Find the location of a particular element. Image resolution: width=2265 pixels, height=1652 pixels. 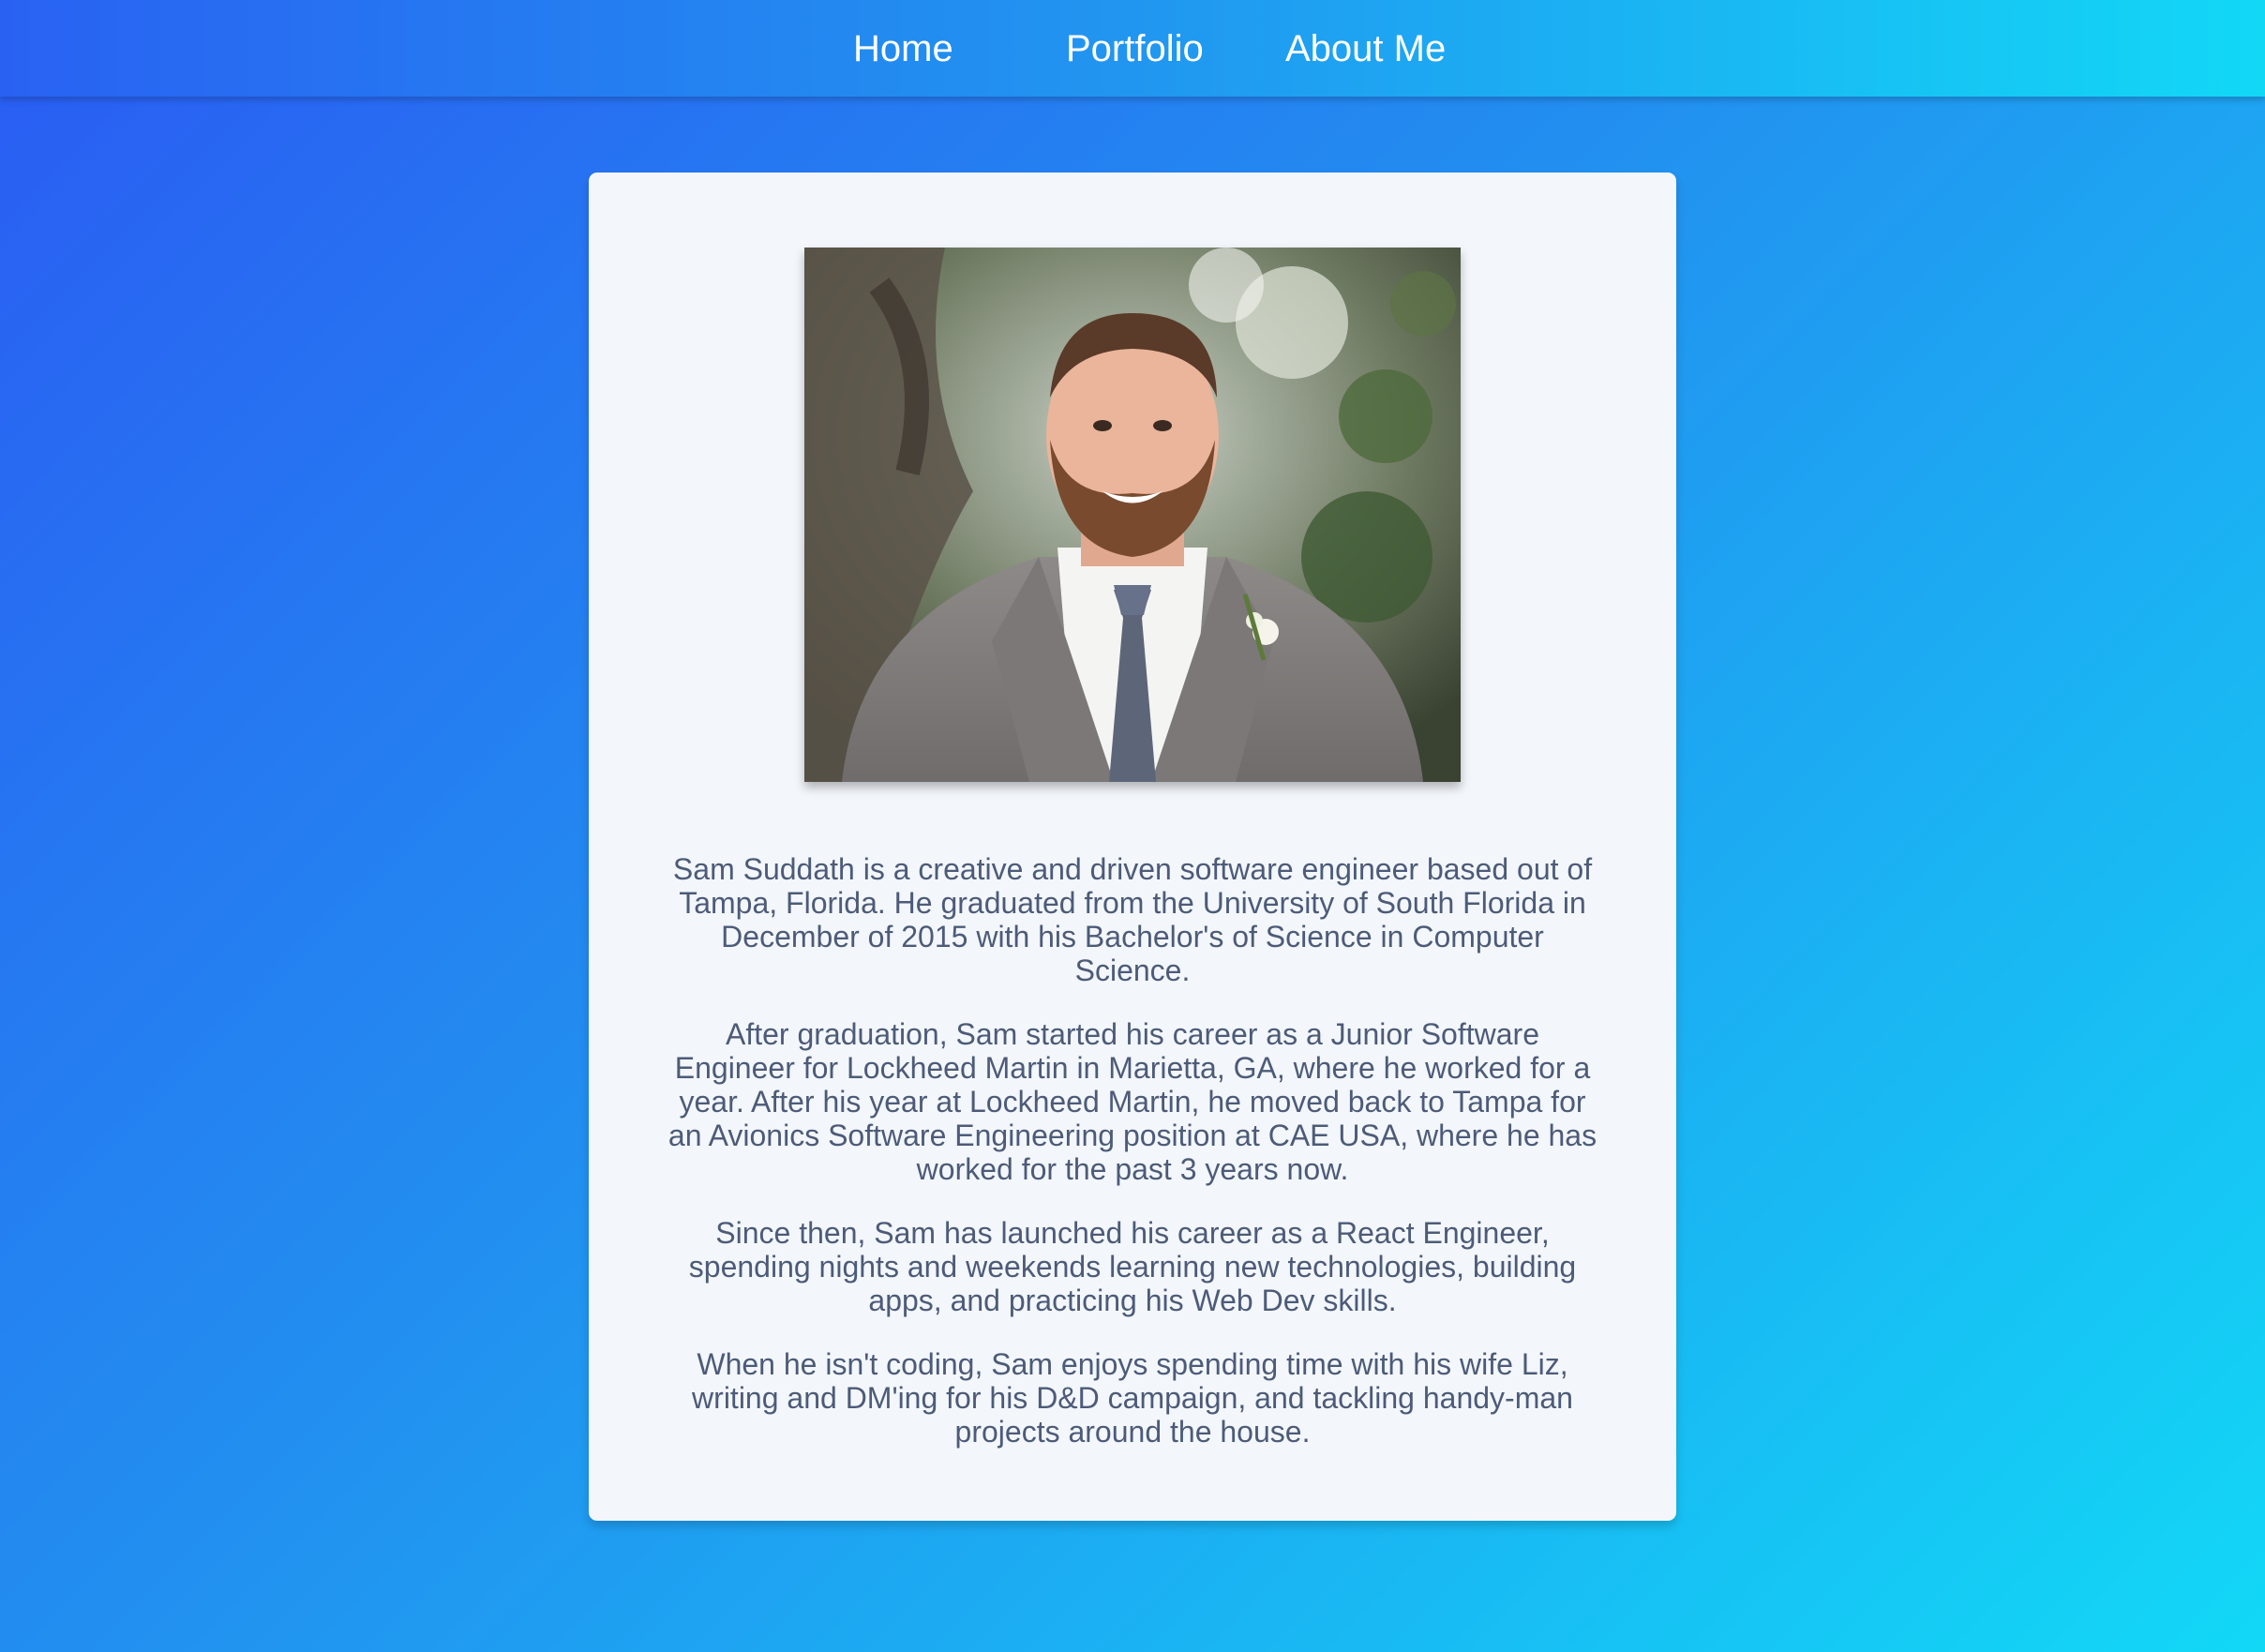

nav-home-link: Home is located at coordinates (903, 48).